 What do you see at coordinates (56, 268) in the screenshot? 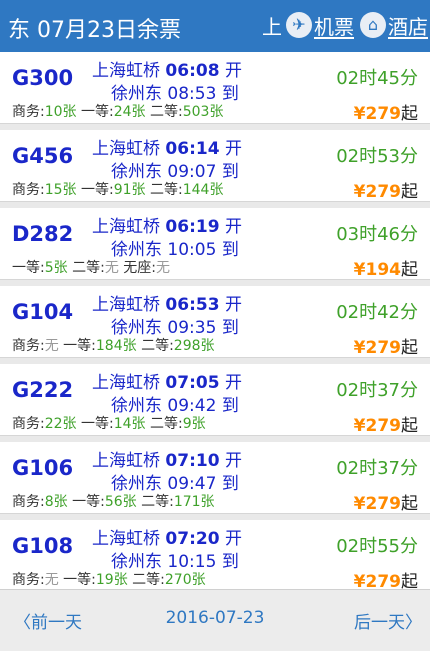
I see `seat-count: 5张` at bounding box center [56, 268].